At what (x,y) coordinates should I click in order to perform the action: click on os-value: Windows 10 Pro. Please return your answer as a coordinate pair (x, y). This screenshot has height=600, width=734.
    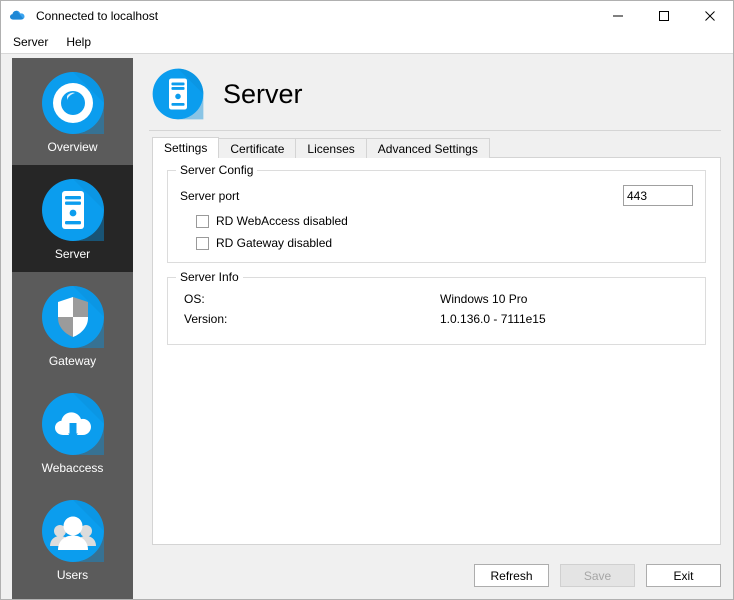
    Looking at the image, I should click on (484, 299).